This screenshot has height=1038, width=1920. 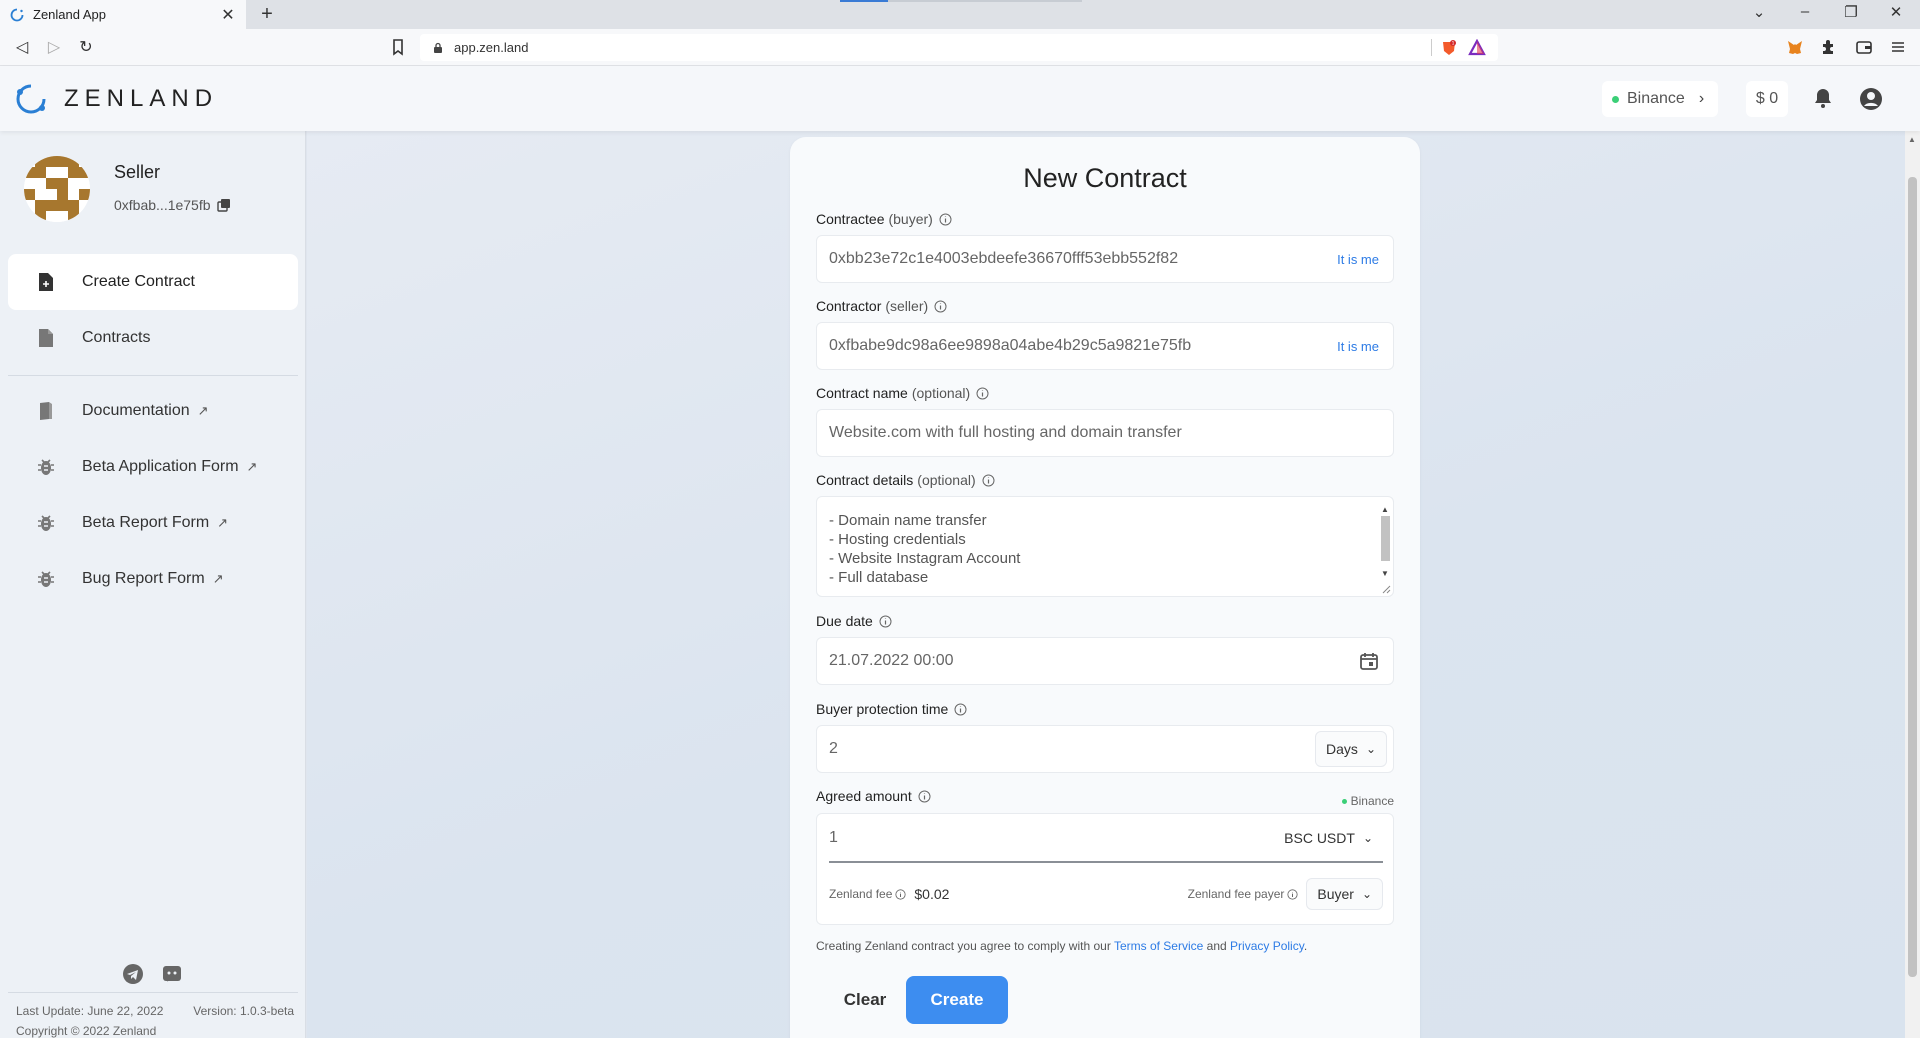 I want to click on fee-payer-select: Buyer ⌄, so click(x=1344, y=894).